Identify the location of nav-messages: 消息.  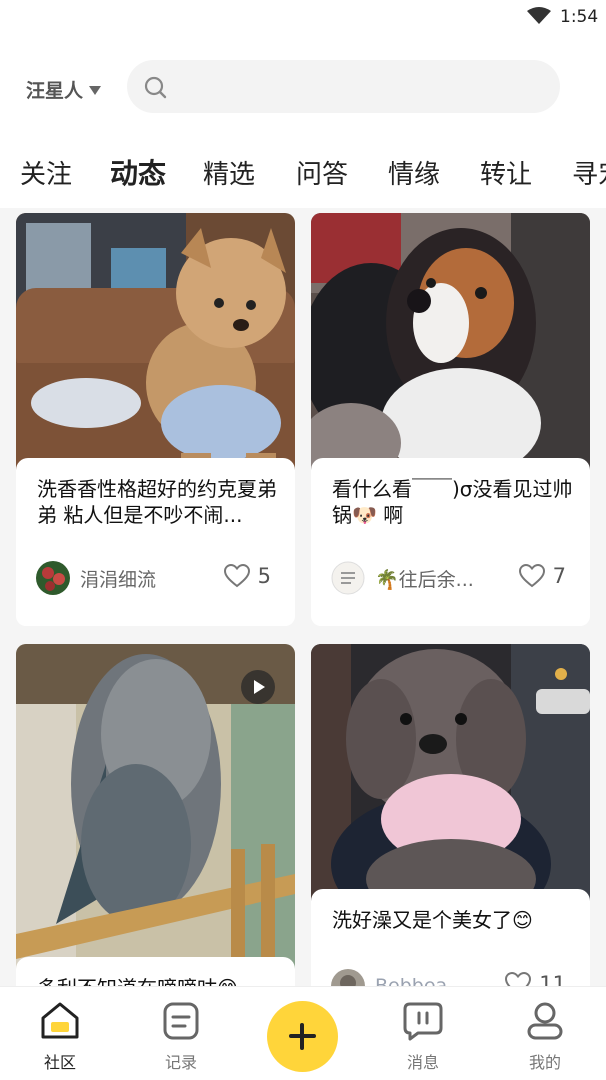
(423, 1037).